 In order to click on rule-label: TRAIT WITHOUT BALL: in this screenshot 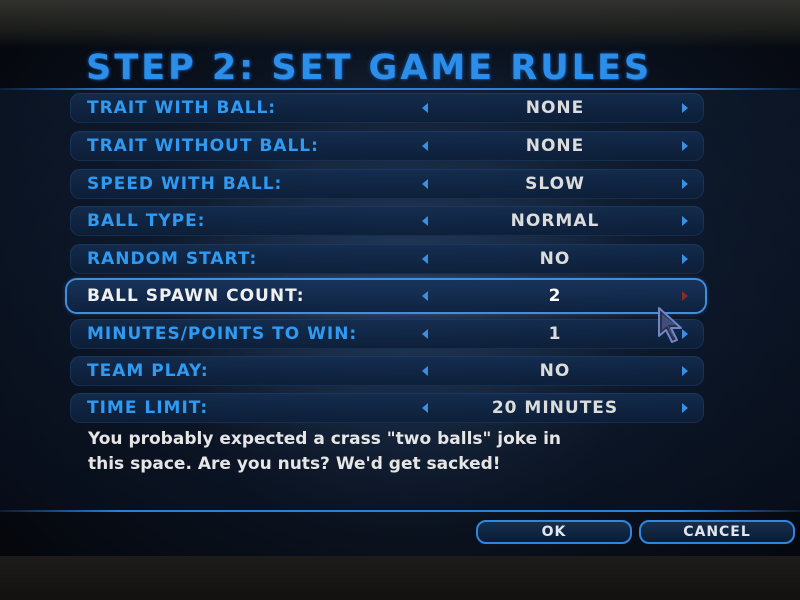, I will do `click(203, 146)`.